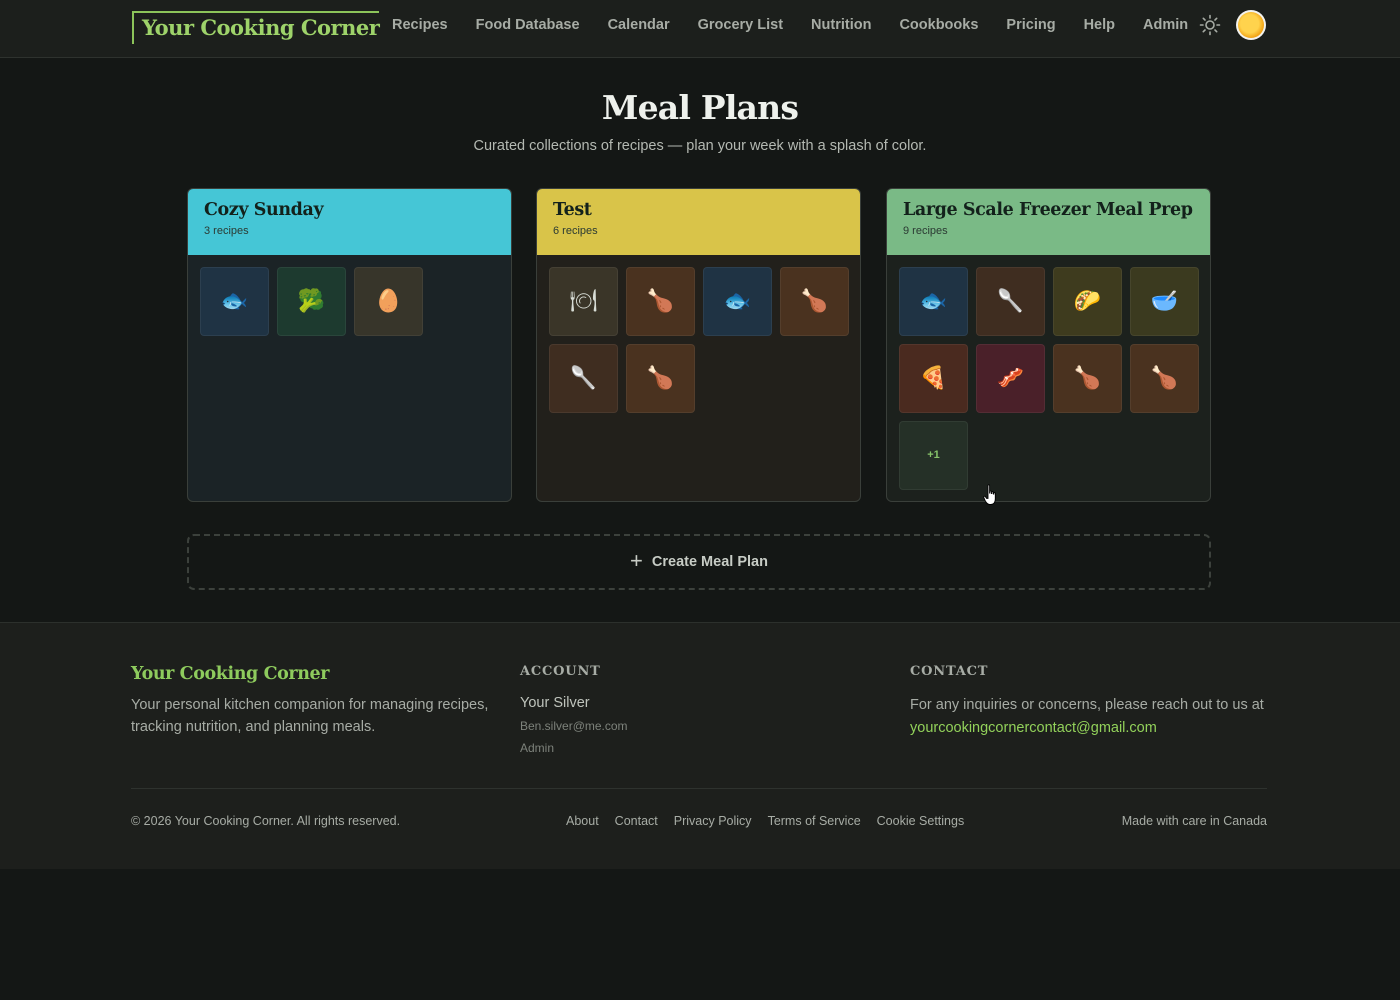 The height and width of the screenshot is (1000, 1400). Describe the element at coordinates (1048, 210) in the screenshot. I see `meal-plan-title: Large Scale Freezer Meal Prep` at that location.